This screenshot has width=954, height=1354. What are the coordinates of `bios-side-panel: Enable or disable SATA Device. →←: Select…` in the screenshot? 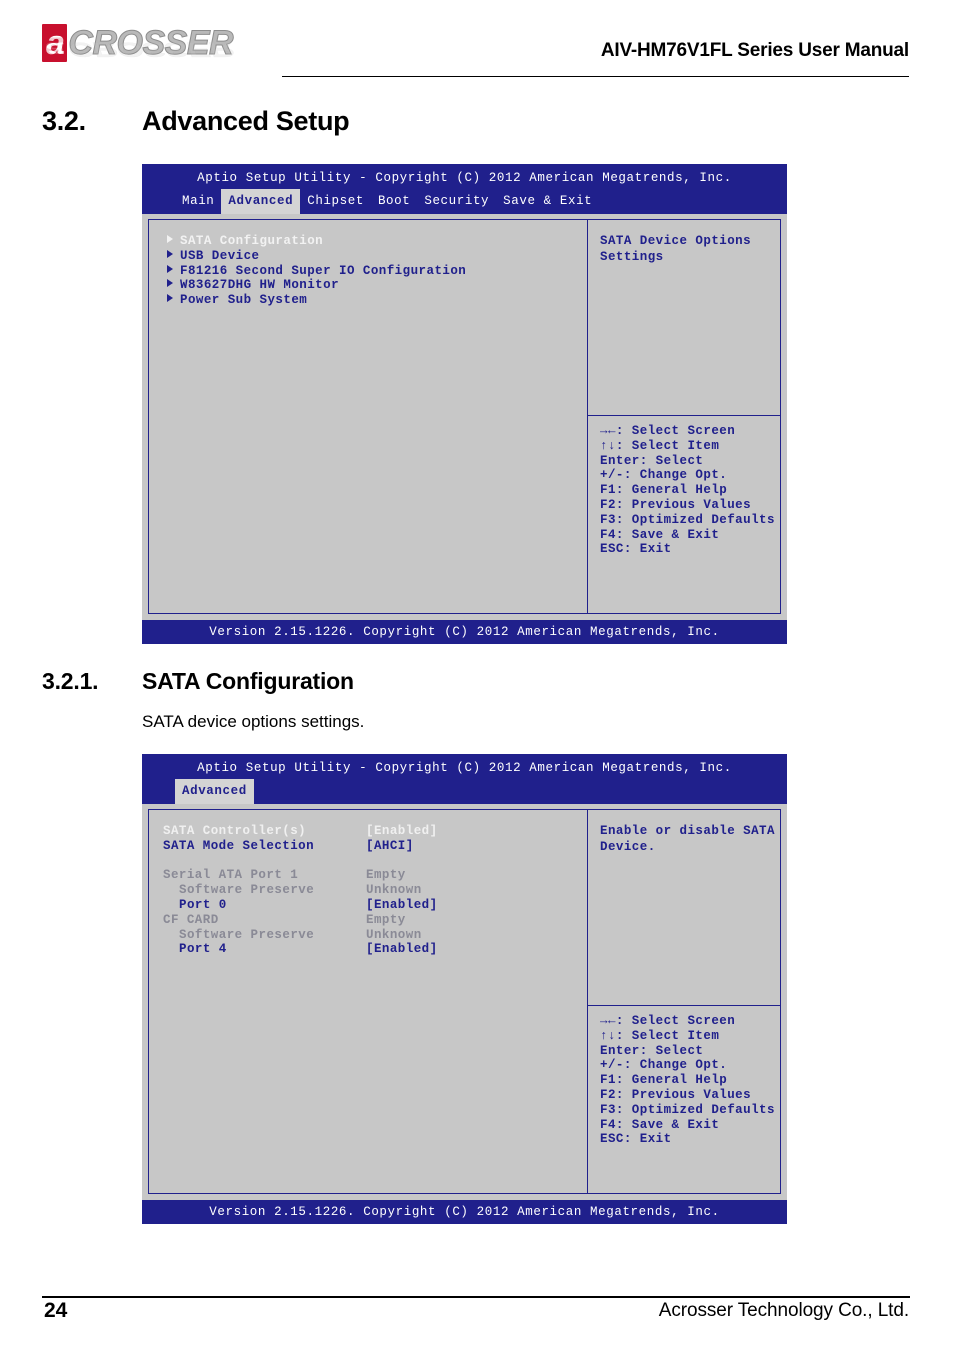 It's located at (684, 1001).